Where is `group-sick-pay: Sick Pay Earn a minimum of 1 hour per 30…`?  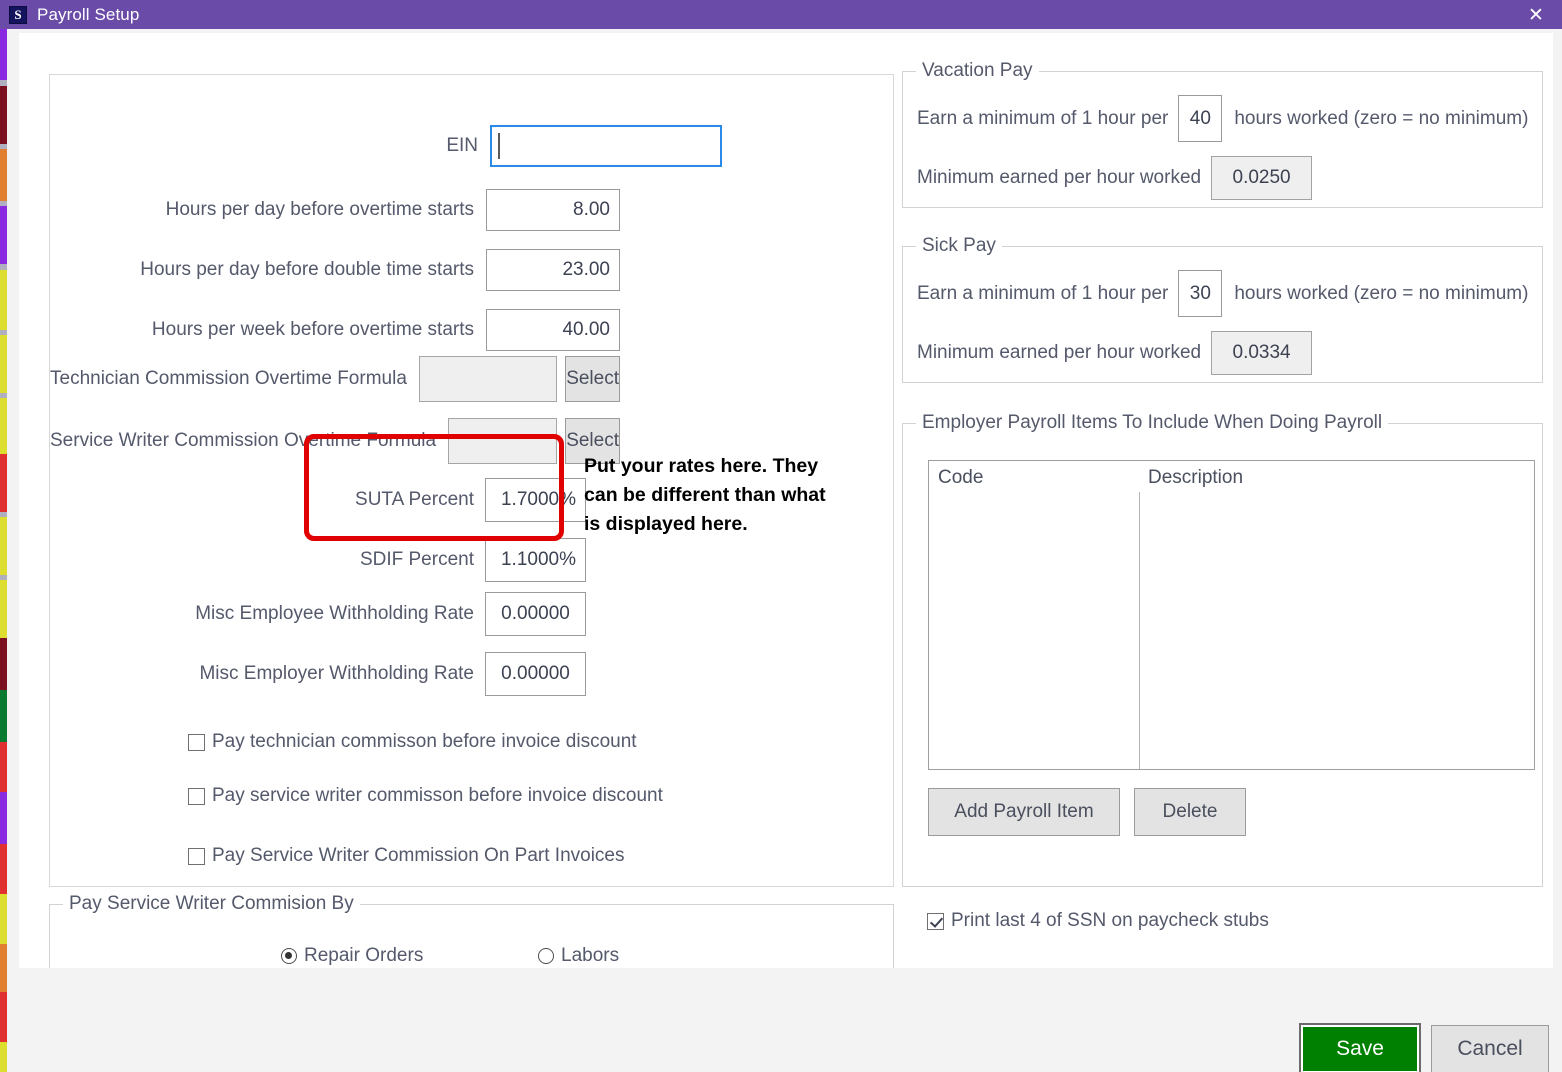 group-sick-pay: Sick Pay Earn a minimum of 1 hour per 30… is located at coordinates (1222, 309).